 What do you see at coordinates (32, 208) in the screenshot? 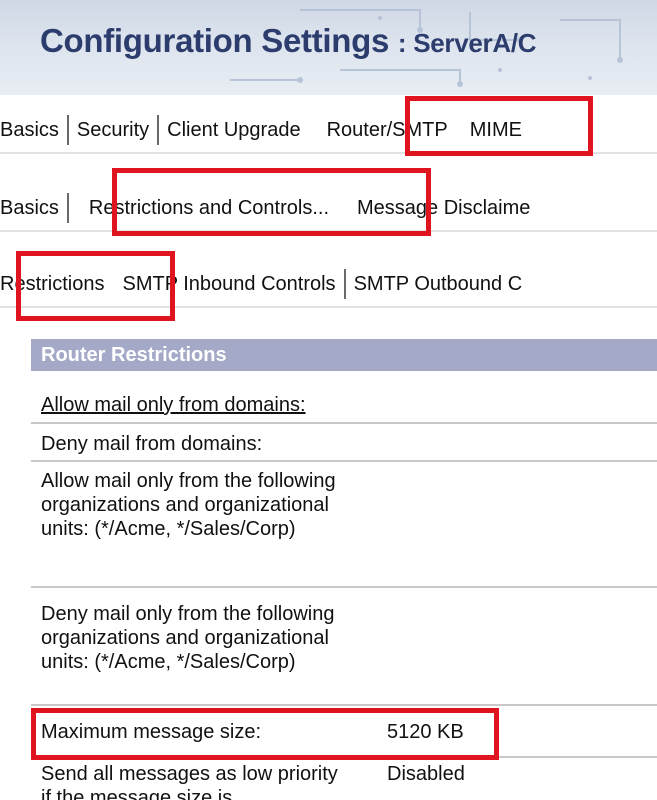
I see `subtab-basics: Basics` at bounding box center [32, 208].